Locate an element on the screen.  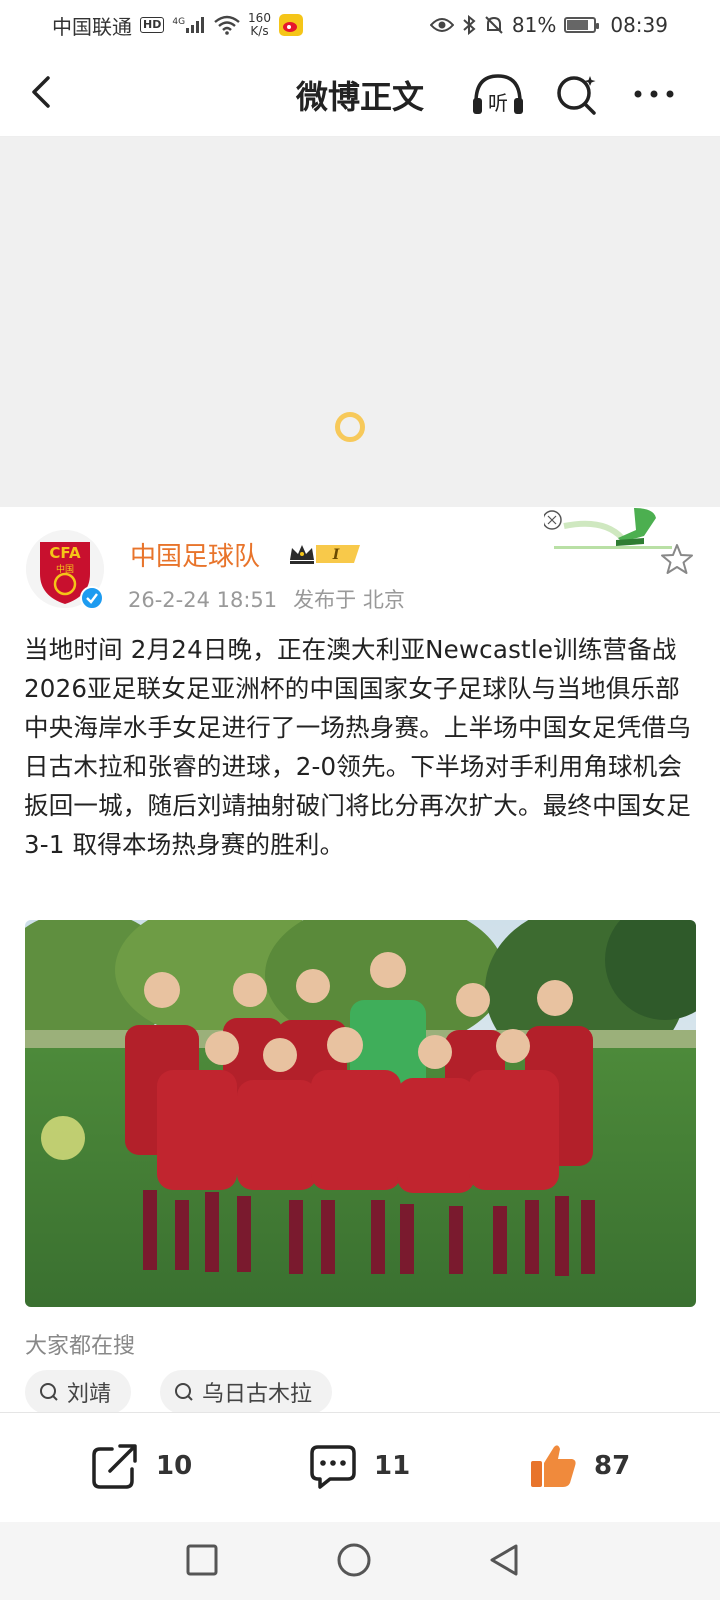
back-triangle-icon is located at coordinates (504, 1560).